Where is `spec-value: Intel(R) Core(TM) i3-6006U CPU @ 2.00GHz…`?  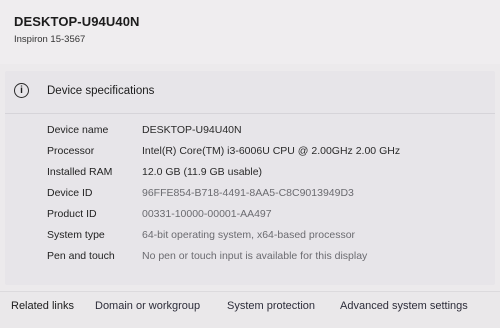
spec-value: Intel(R) Core(TM) i3-6006U CPU @ 2.00GHz… is located at coordinates (271, 151).